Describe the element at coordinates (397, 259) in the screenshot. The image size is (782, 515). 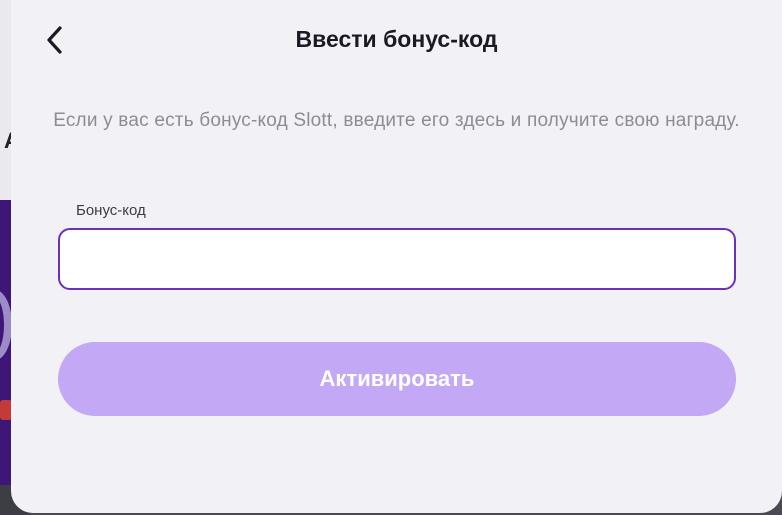
I see `bonus-code-input` at that location.